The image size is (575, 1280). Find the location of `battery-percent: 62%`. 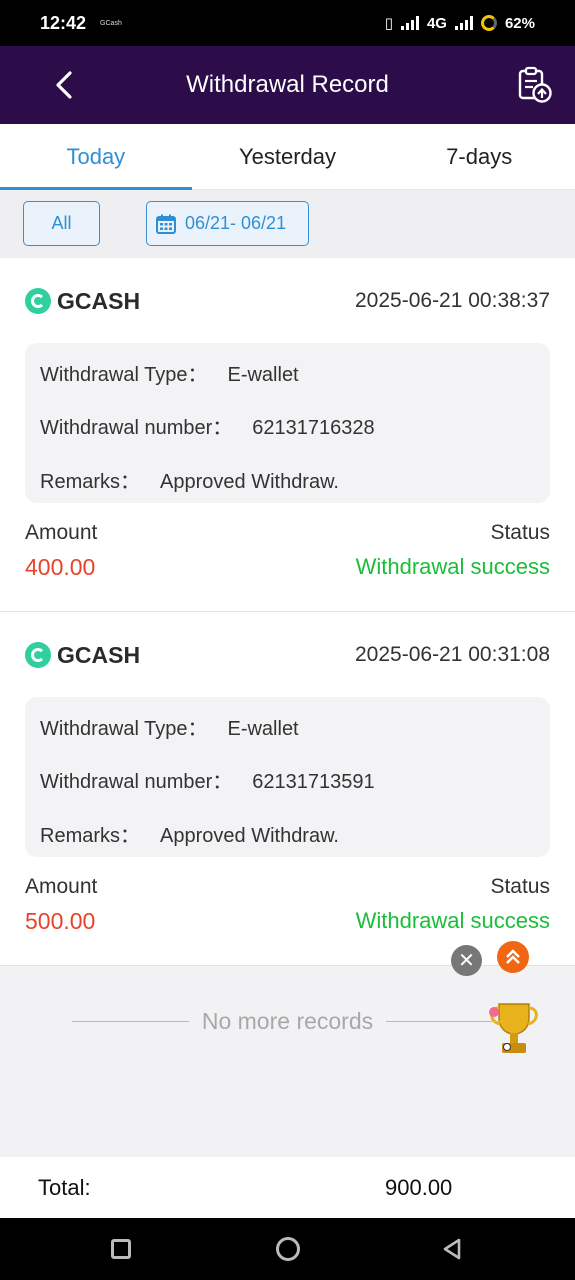

battery-percent: 62% is located at coordinates (519, 23).